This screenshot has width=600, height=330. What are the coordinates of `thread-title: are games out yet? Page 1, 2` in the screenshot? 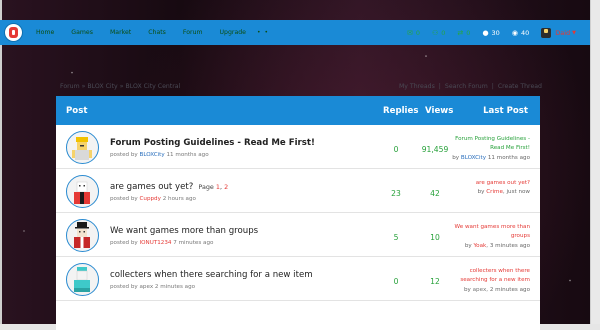 It's located at (169, 187).